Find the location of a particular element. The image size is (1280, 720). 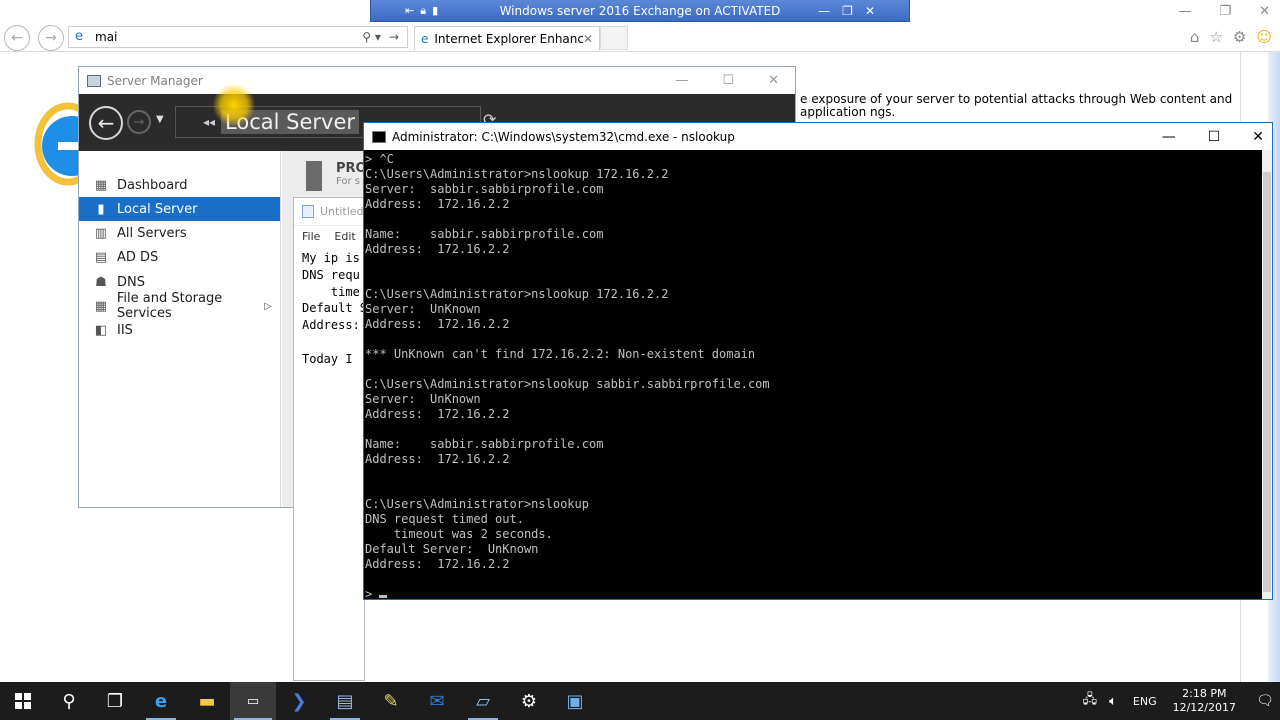

sidebar-item-label: File and Storage Services is located at coordinates (169, 306).